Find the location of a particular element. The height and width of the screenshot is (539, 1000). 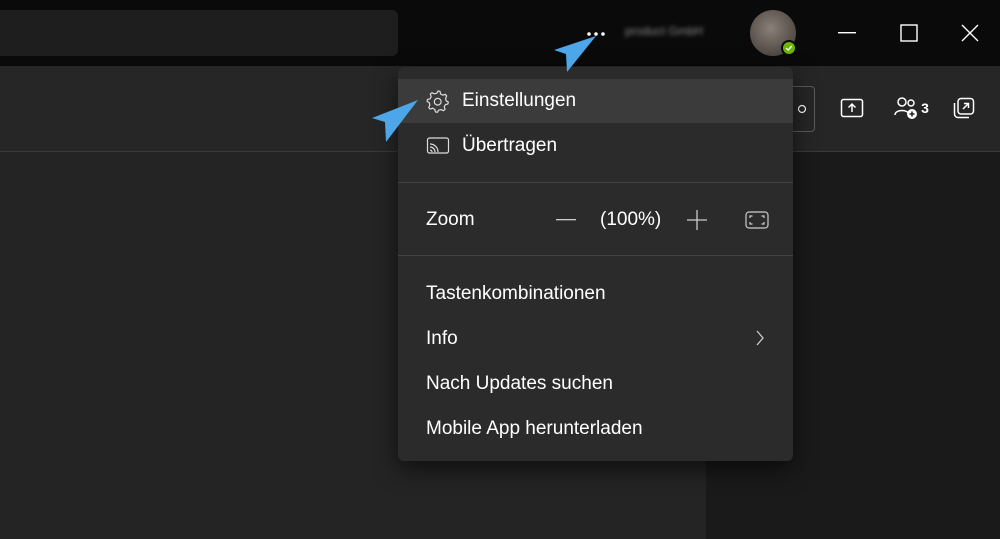

cast-icon is located at coordinates (440, 146).